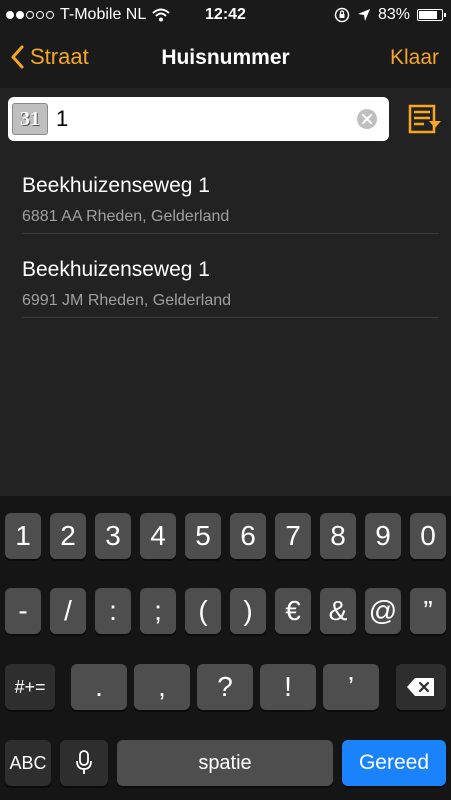 This screenshot has width=451, height=800. What do you see at coordinates (225, 687) in the screenshot?
I see `key-question: ?` at bounding box center [225, 687].